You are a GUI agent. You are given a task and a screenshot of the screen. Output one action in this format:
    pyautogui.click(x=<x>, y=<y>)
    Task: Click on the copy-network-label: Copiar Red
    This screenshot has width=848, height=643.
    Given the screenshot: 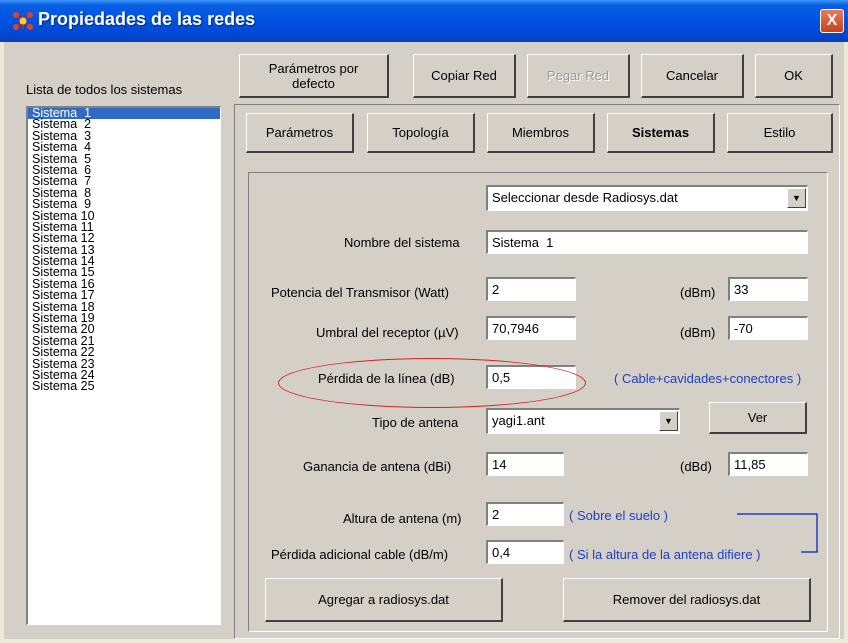 What is the action you would take?
    pyautogui.click(x=464, y=75)
    